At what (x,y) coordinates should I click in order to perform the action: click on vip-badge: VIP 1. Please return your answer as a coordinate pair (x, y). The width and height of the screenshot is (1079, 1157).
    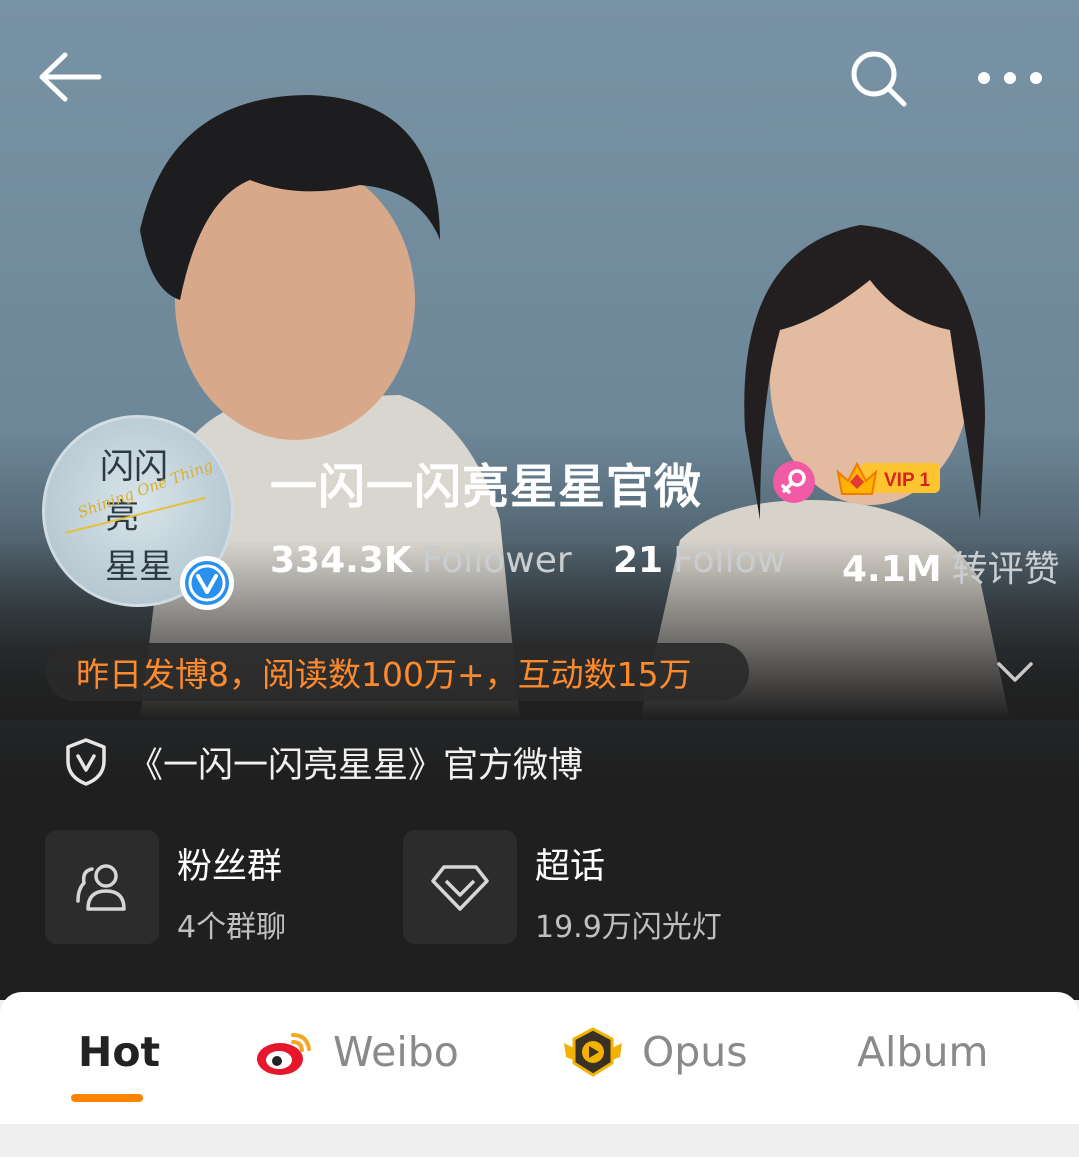
    Looking at the image, I should click on (888, 478).